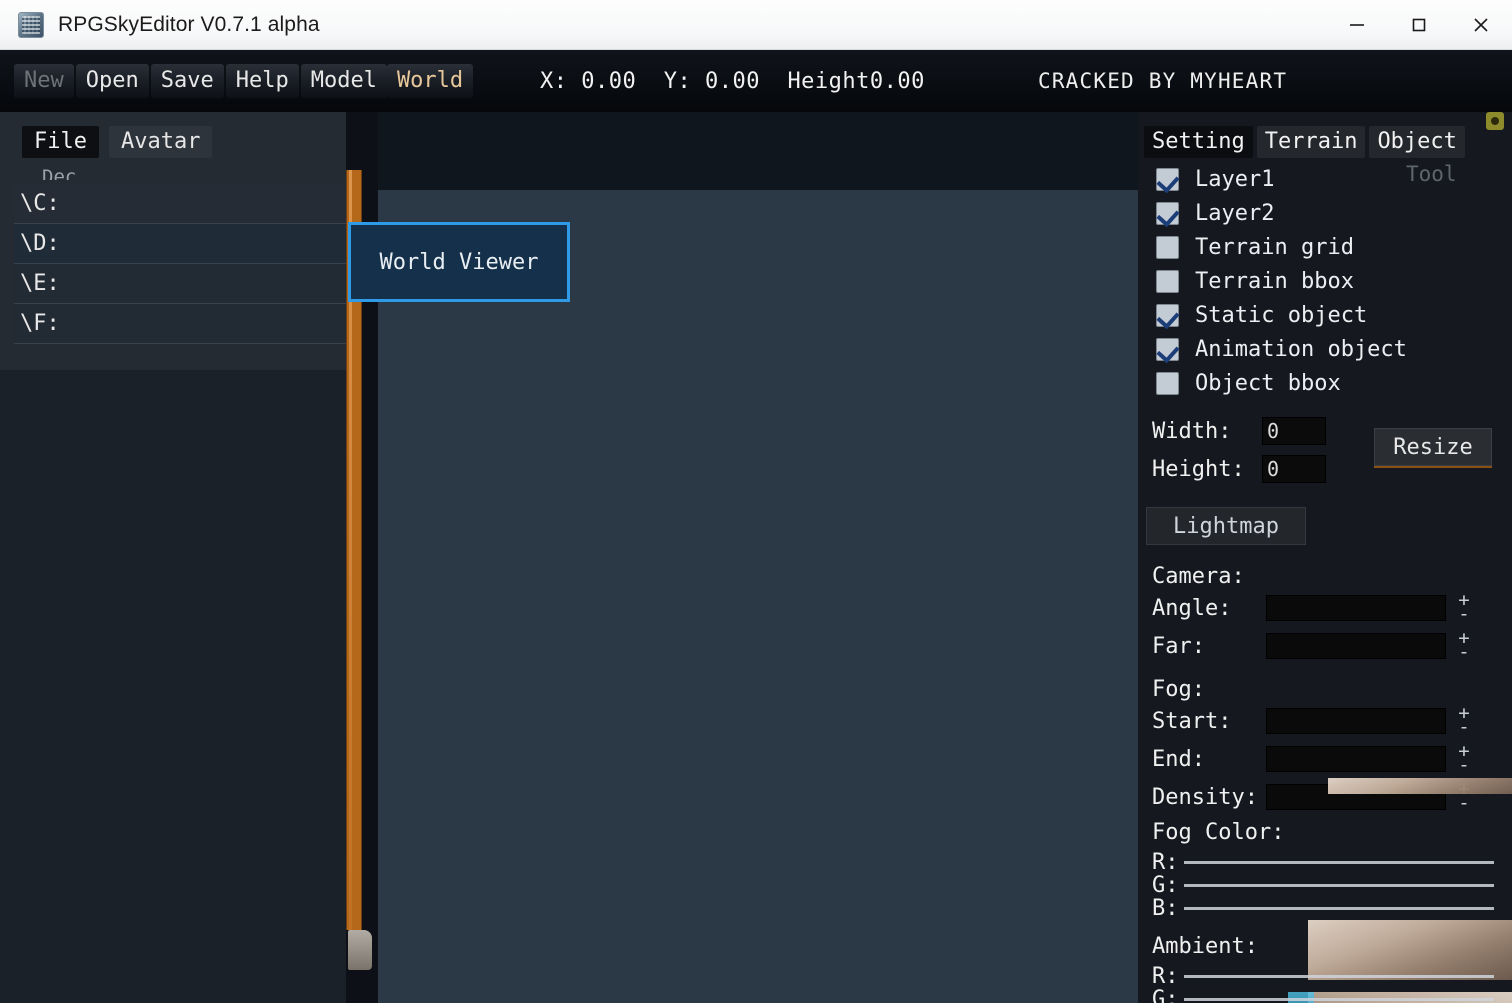 Image resolution: width=1512 pixels, height=1003 pixels. I want to click on checkbox-row-animation-object: Animation object, so click(1326, 349).